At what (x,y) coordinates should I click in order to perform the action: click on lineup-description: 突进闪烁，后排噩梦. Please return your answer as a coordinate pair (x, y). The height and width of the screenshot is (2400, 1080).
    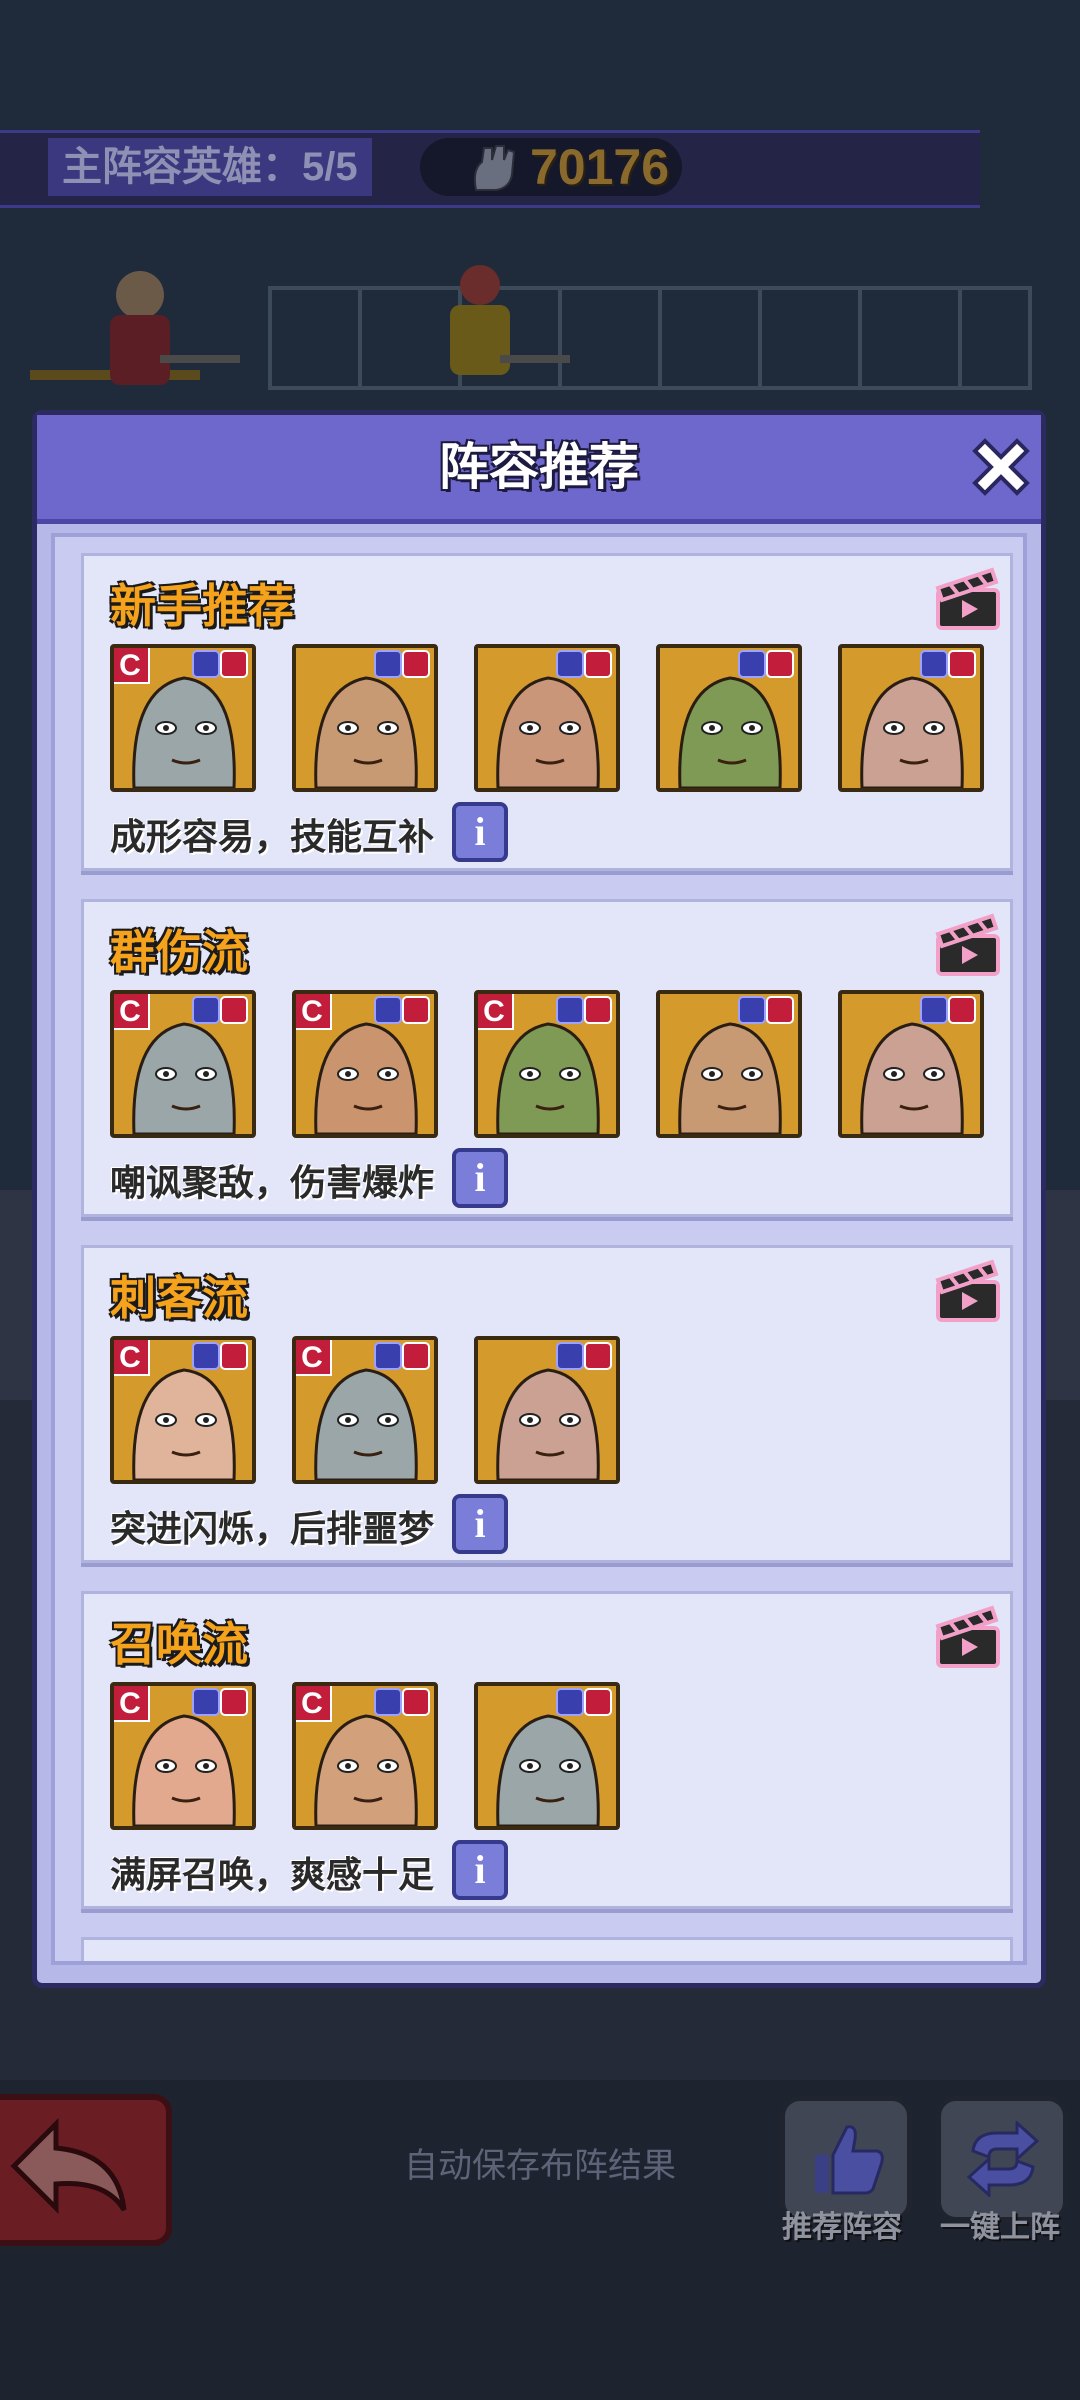
    Looking at the image, I should click on (272, 1528).